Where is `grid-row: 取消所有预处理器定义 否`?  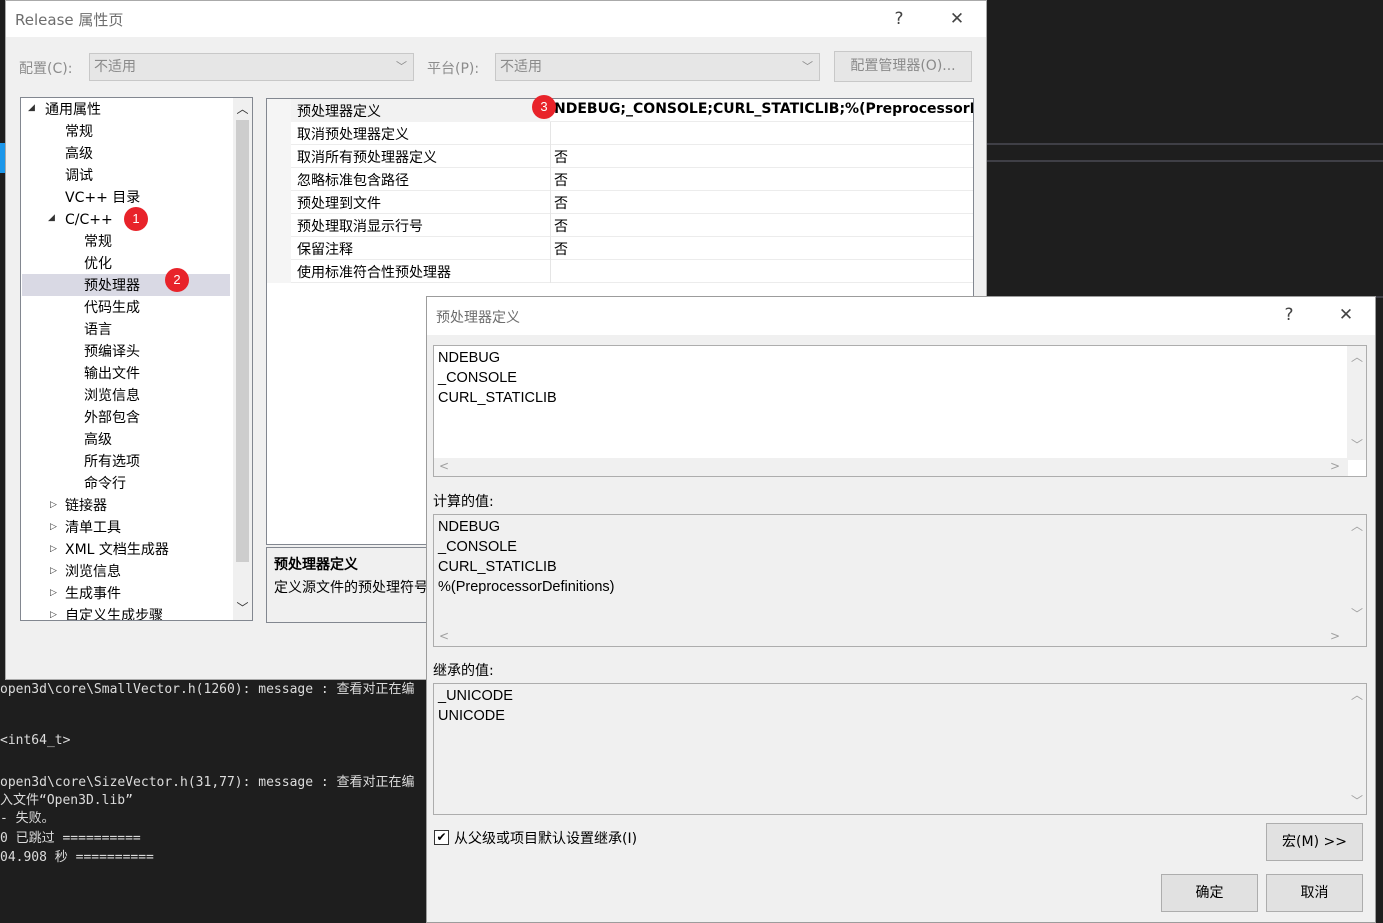
grid-row: 取消所有预处理器定义 否 is located at coordinates (620, 156).